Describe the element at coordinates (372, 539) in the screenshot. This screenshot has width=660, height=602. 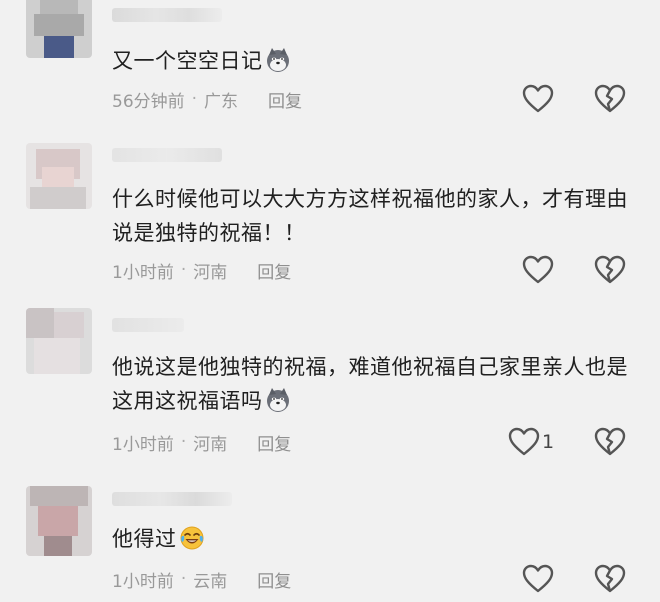
I see `comment-text: 他得过` at that location.